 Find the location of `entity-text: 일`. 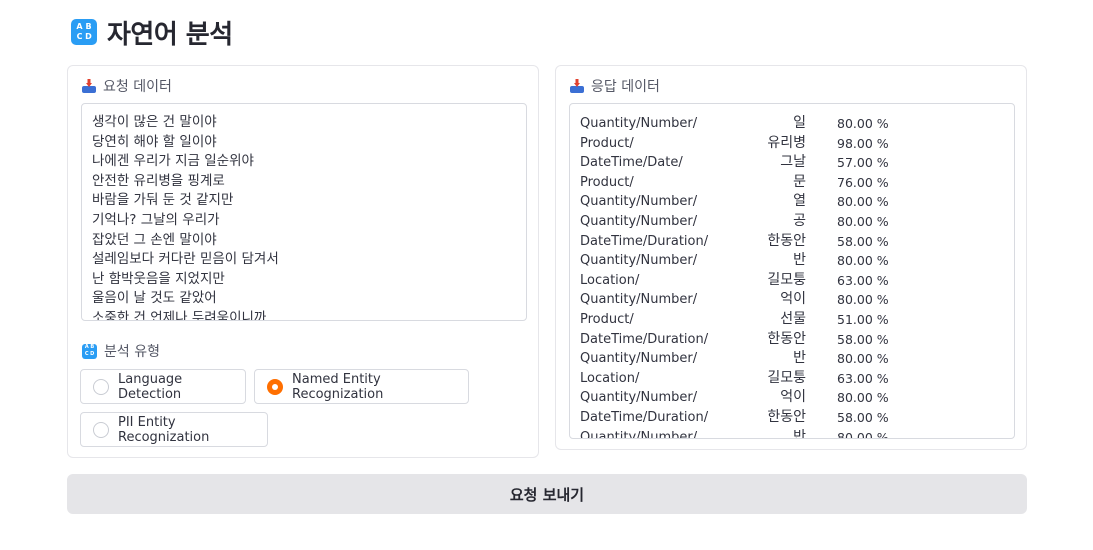

entity-text: 일 is located at coordinates (799, 123).